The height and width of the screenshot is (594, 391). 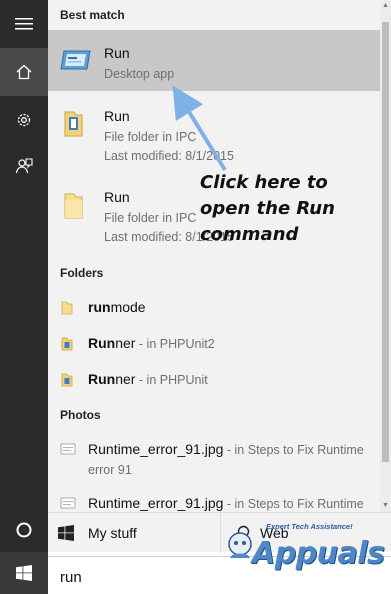 I want to click on cortana-icon, so click(x=24, y=530).